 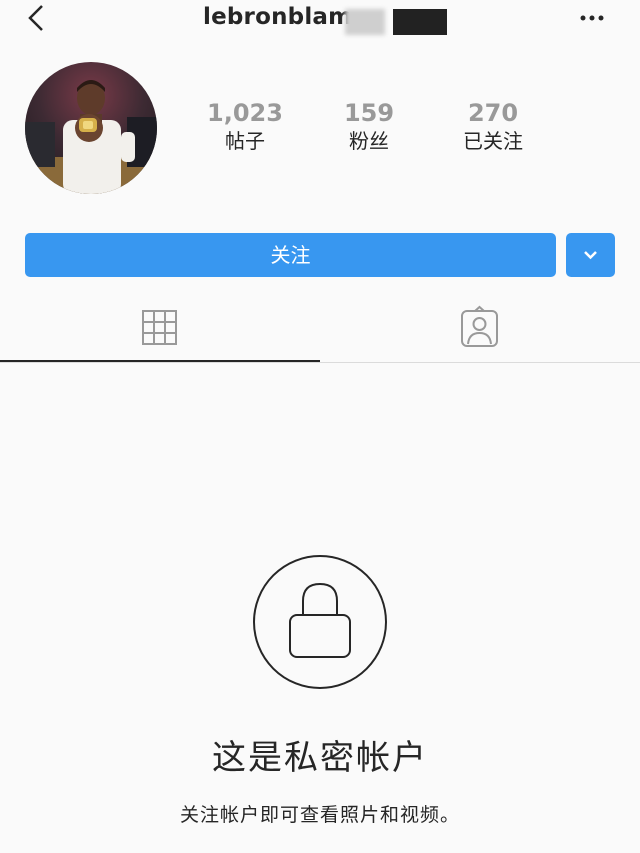 I want to click on chevron-left-icon, so click(x=37, y=19).